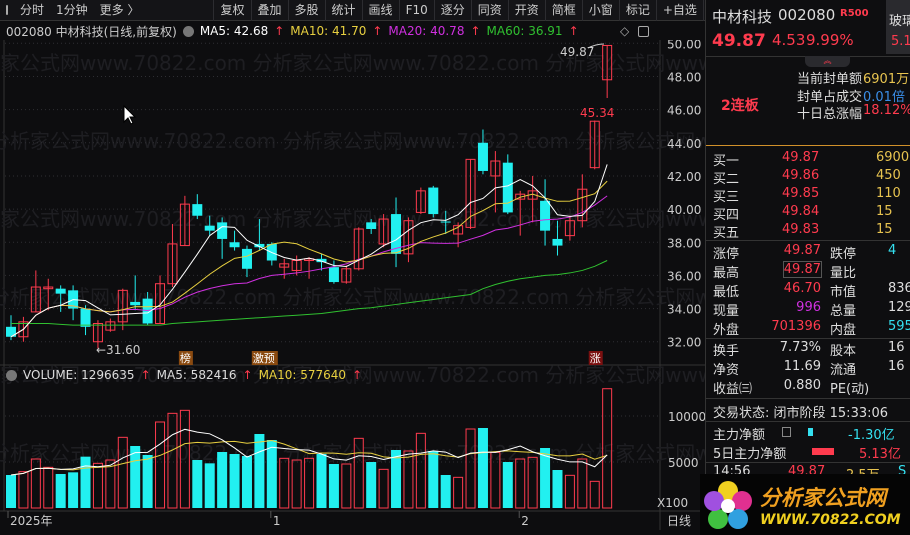 This screenshot has height=535, width=910. I want to click on ten-day-label: 十日总涨幅, so click(830, 114).